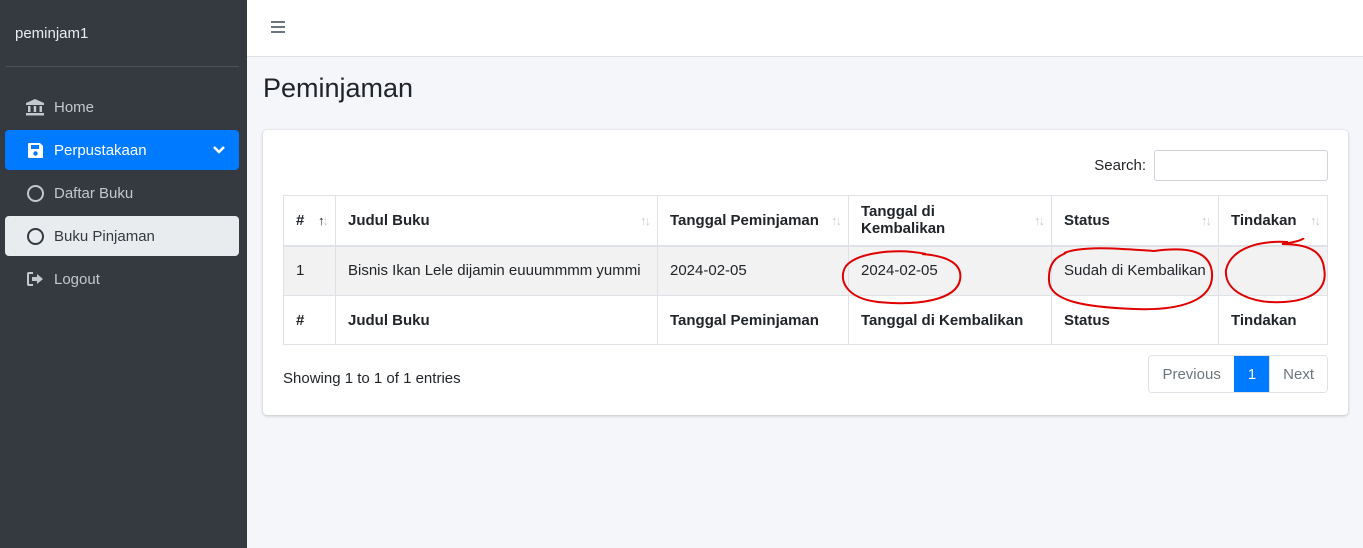 The height and width of the screenshot is (548, 1363). What do you see at coordinates (219, 150) in the screenshot?
I see `chevron-down-icon` at bounding box center [219, 150].